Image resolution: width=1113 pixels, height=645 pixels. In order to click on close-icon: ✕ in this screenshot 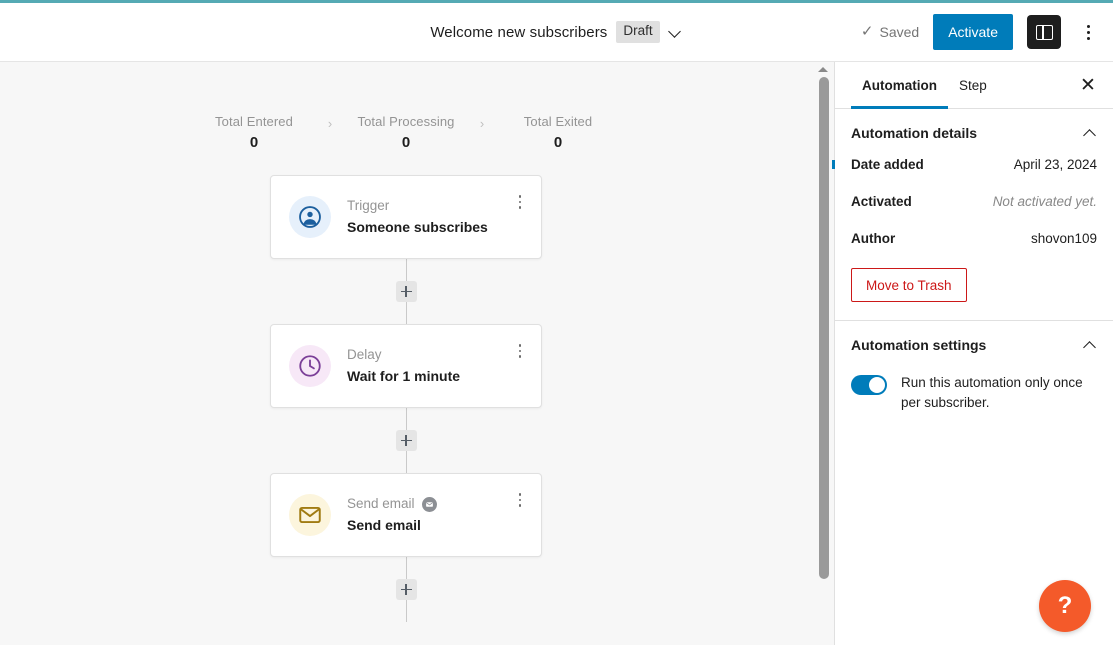, I will do `click(1088, 85)`.